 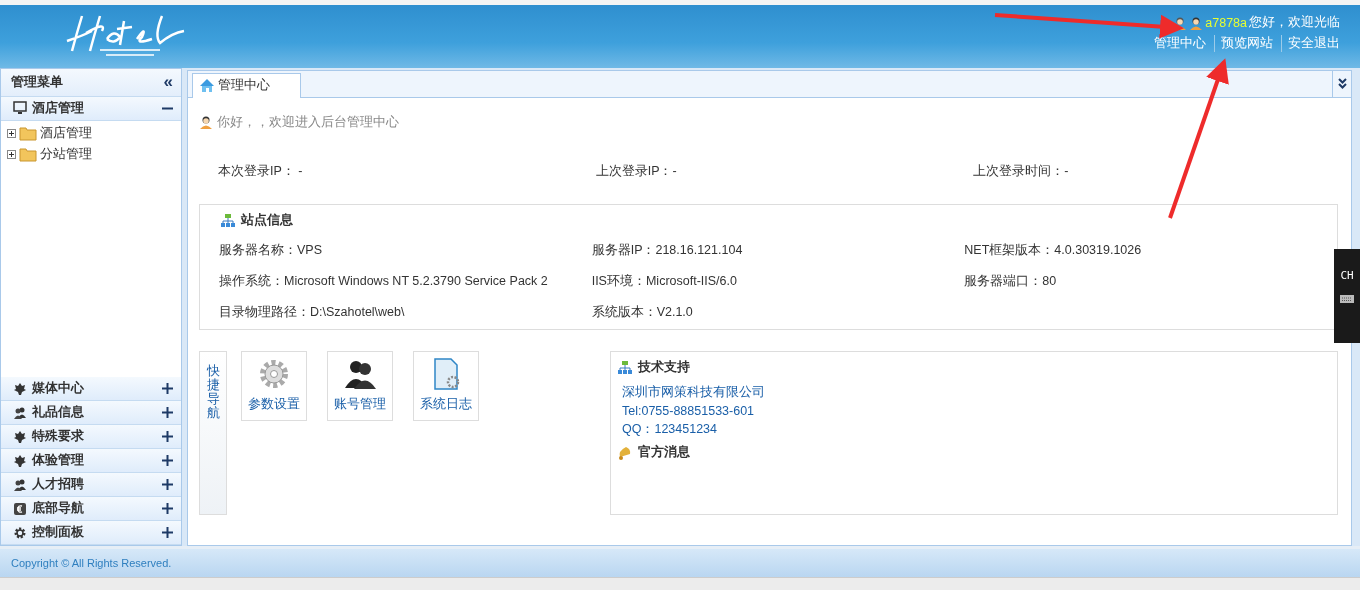 What do you see at coordinates (670, 429) in the screenshot?
I see `support-info: QQ：123451234` at bounding box center [670, 429].